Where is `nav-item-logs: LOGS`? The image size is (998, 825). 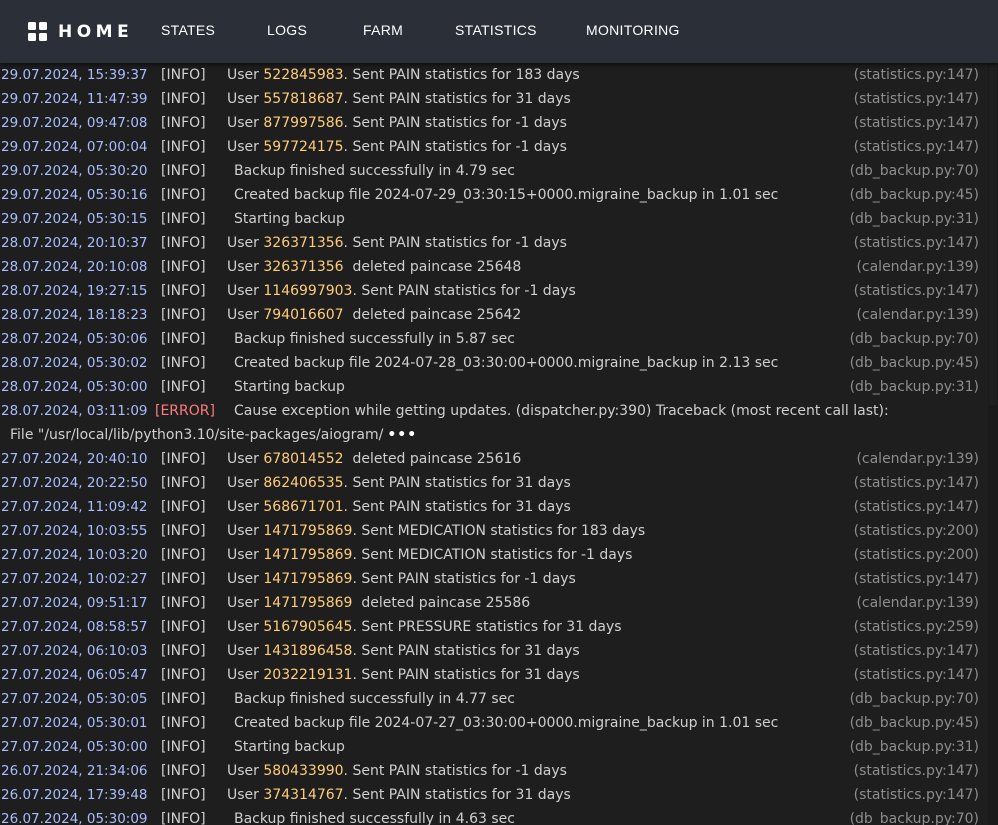 nav-item-logs: LOGS is located at coordinates (287, 30).